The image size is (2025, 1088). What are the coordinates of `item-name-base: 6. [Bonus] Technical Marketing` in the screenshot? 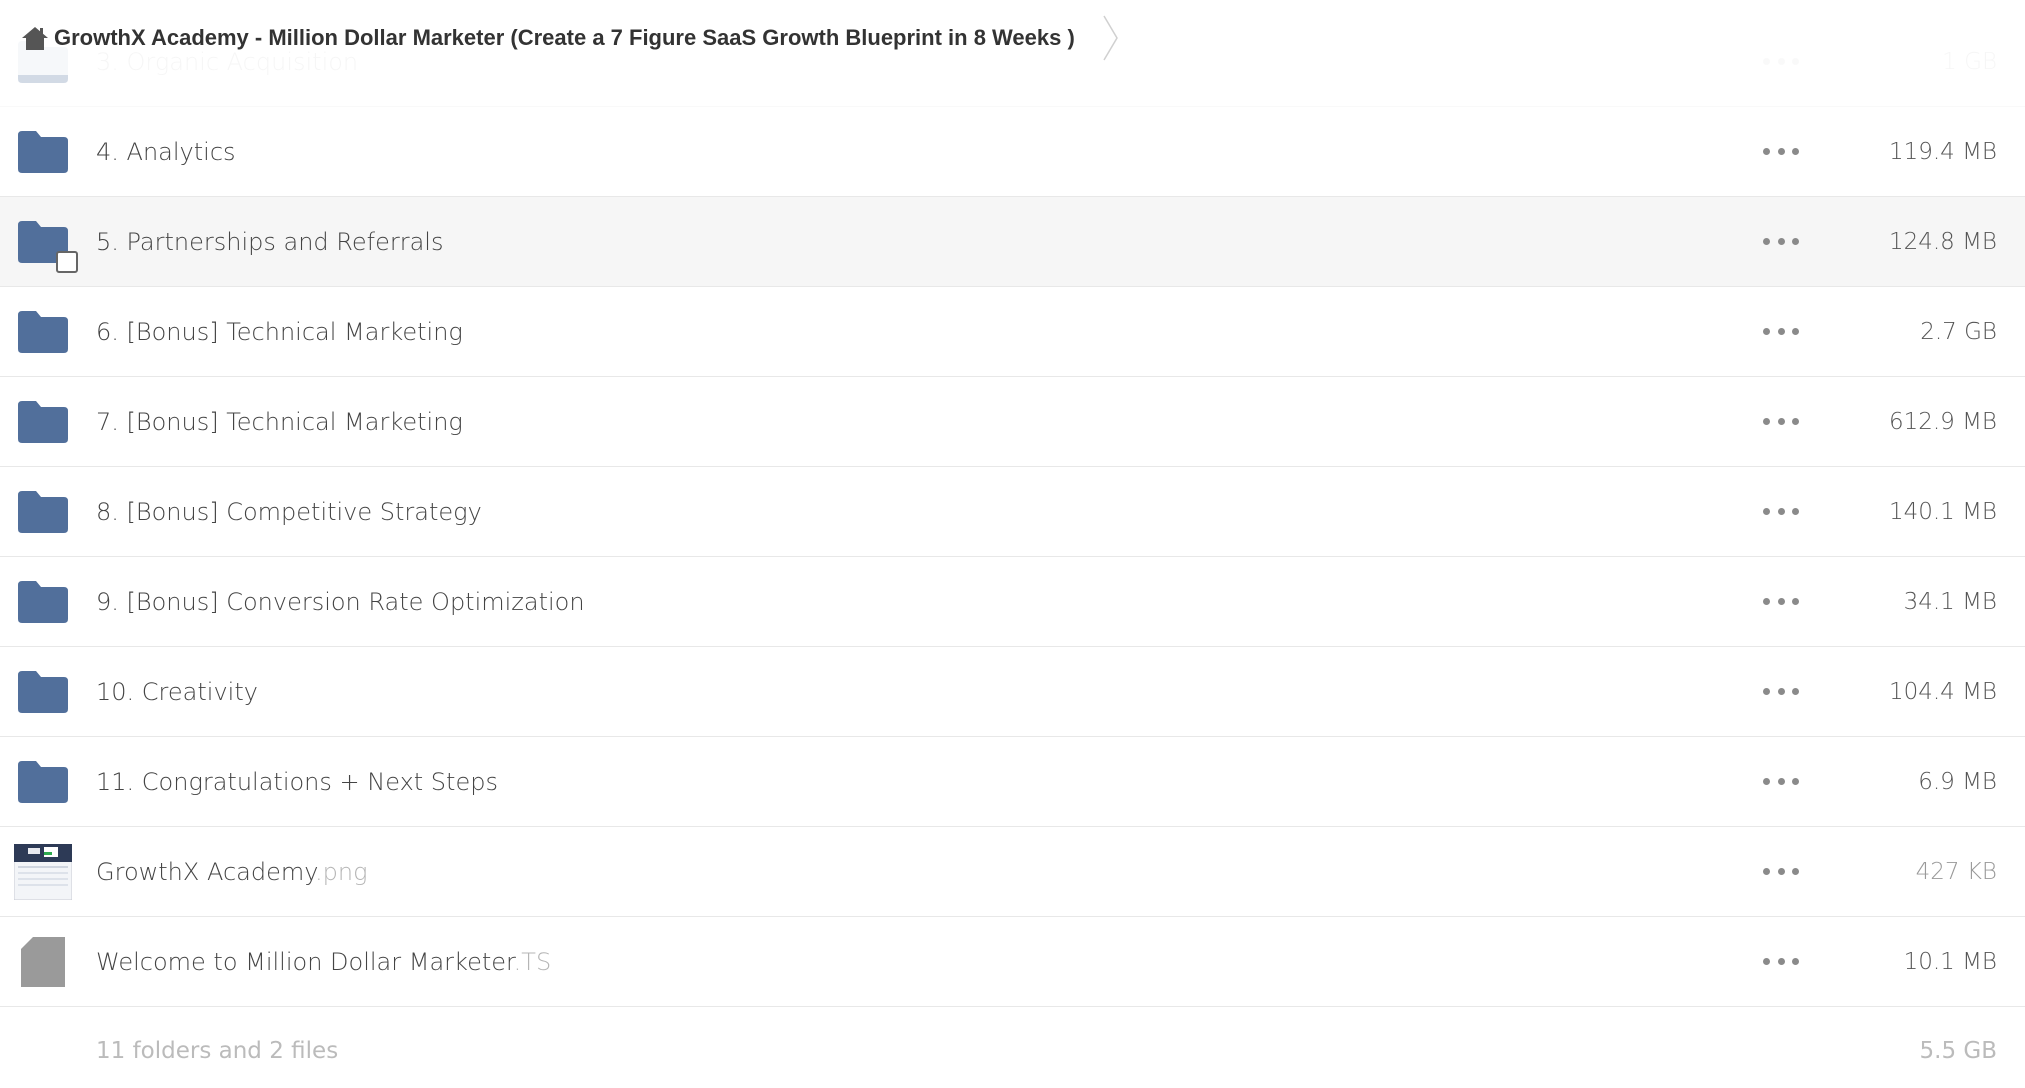 It's located at (279, 331).